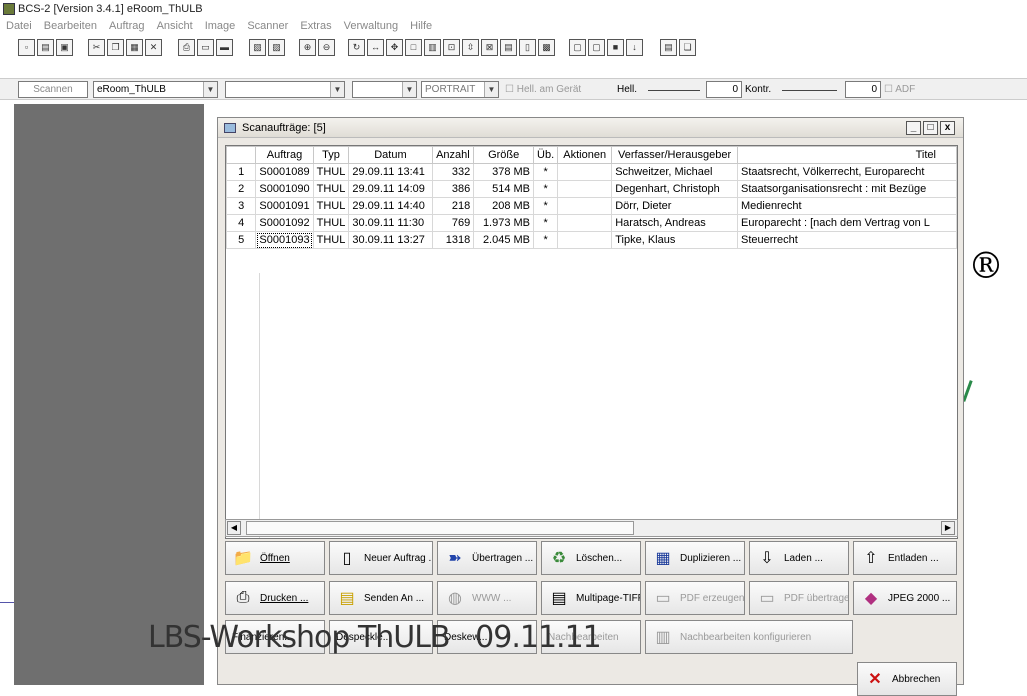 The image size is (1027, 696). Describe the element at coordinates (153, 47) in the screenshot. I see `delete-icon: ✕` at that location.